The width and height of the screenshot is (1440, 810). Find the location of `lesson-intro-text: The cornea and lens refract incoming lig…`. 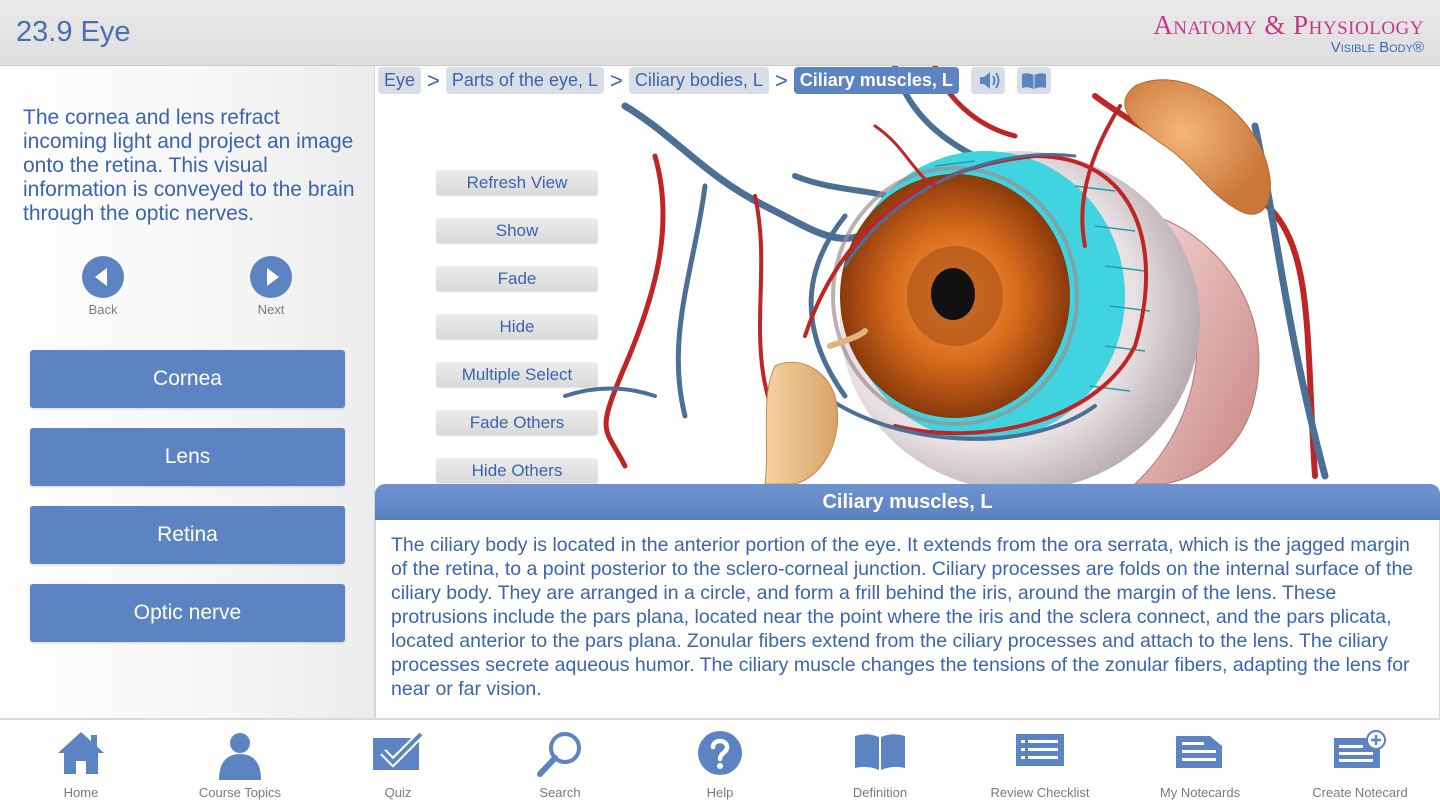

lesson-intro-text: The cornea and lens refract incoming lig… is located at coordinates (189, 165).